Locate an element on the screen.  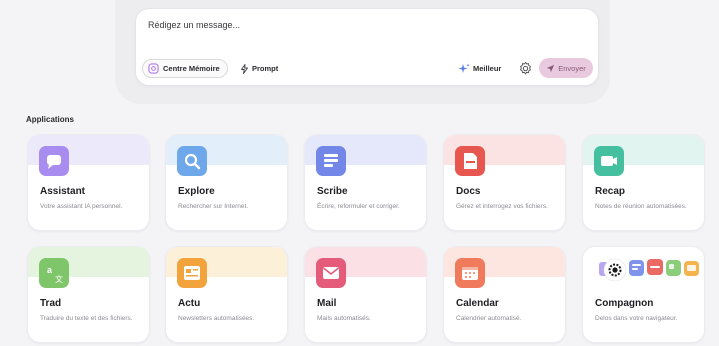
magnifier-icon is located at coordinates (192, 161).